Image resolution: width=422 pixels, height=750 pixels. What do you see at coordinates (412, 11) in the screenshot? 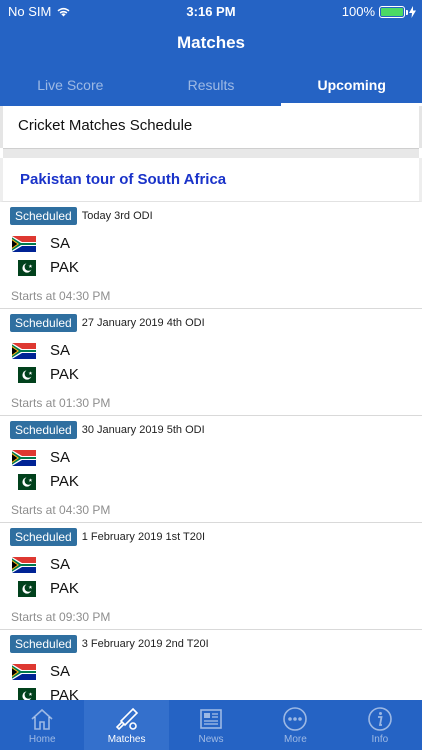
I see `charging-bolt-icon` at bounding box center [412, 11].